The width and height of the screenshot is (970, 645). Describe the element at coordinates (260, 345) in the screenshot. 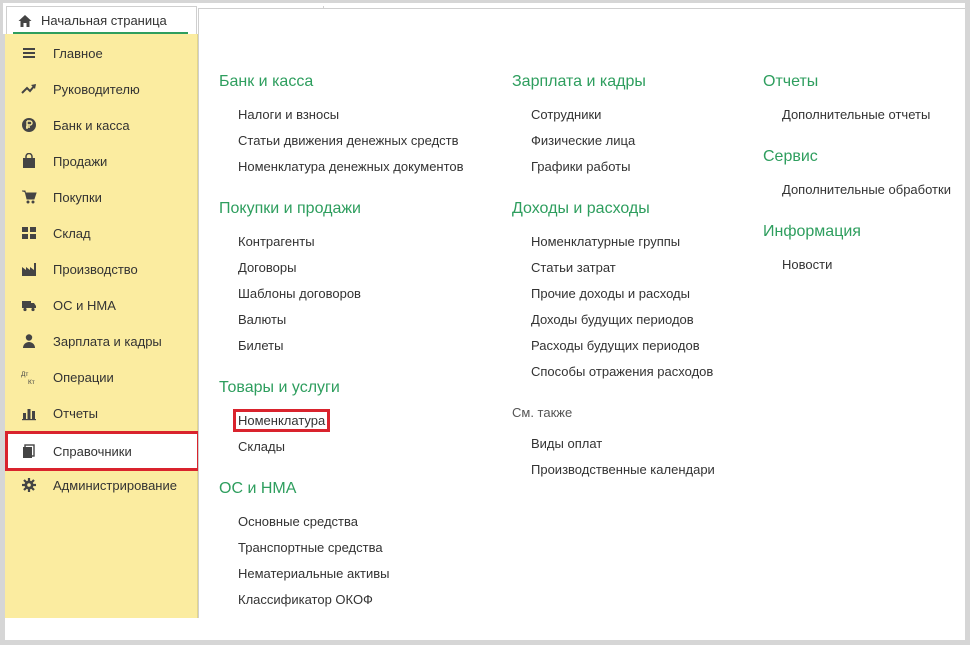

I see `link-tickets: Билеты` at that location.